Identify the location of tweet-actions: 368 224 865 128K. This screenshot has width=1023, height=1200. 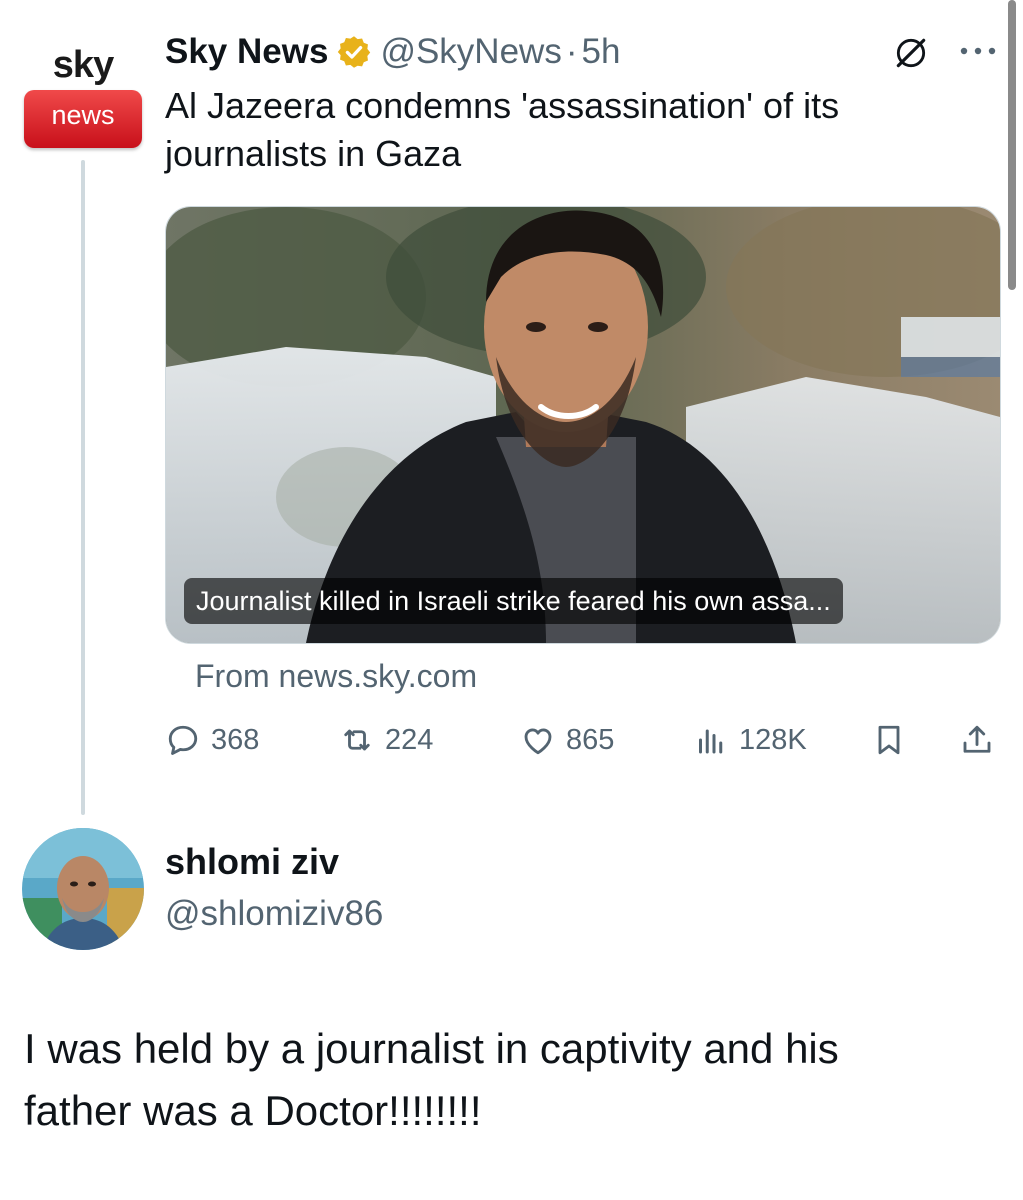
(582, 740).